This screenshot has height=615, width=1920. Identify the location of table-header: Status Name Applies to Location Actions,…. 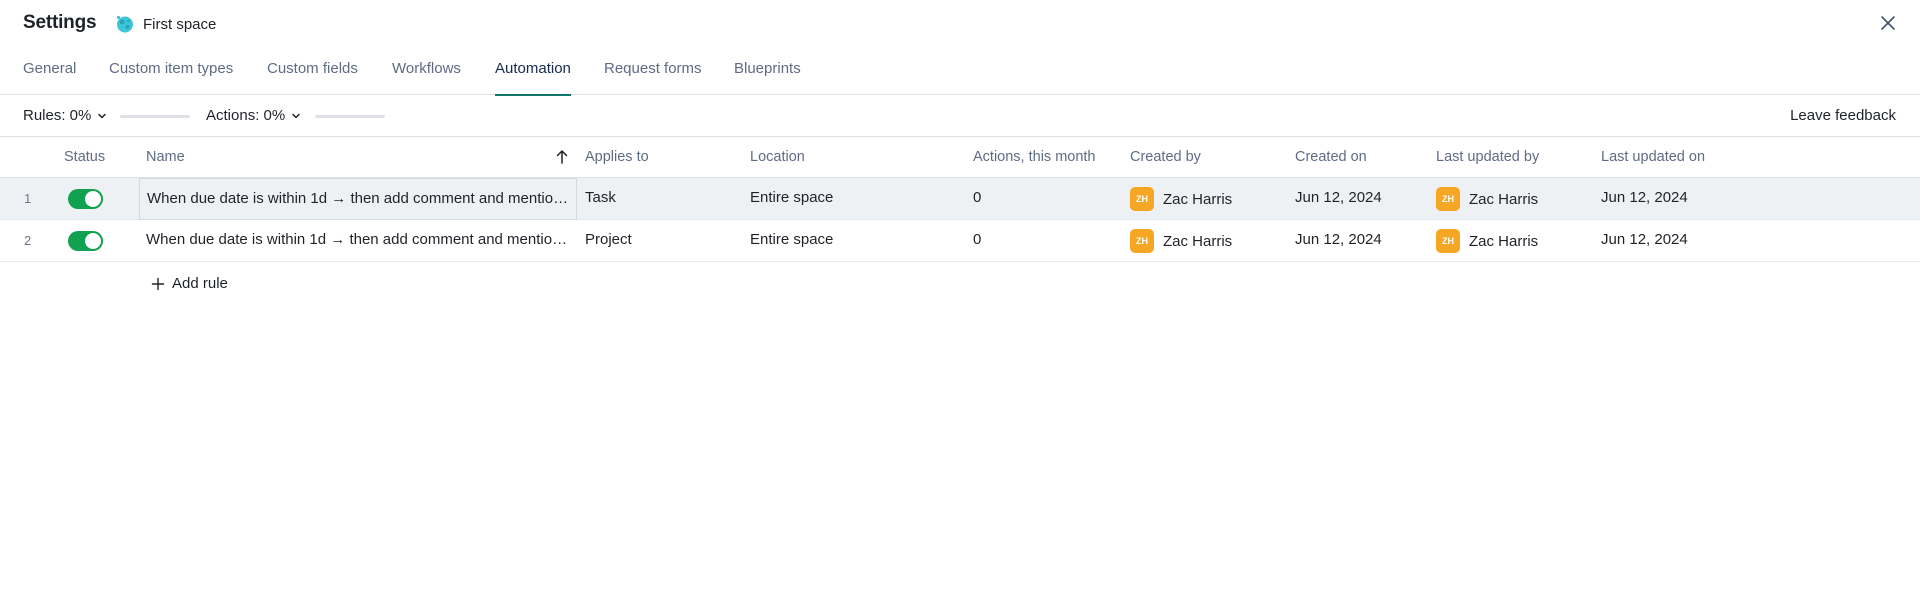
(960, 157).